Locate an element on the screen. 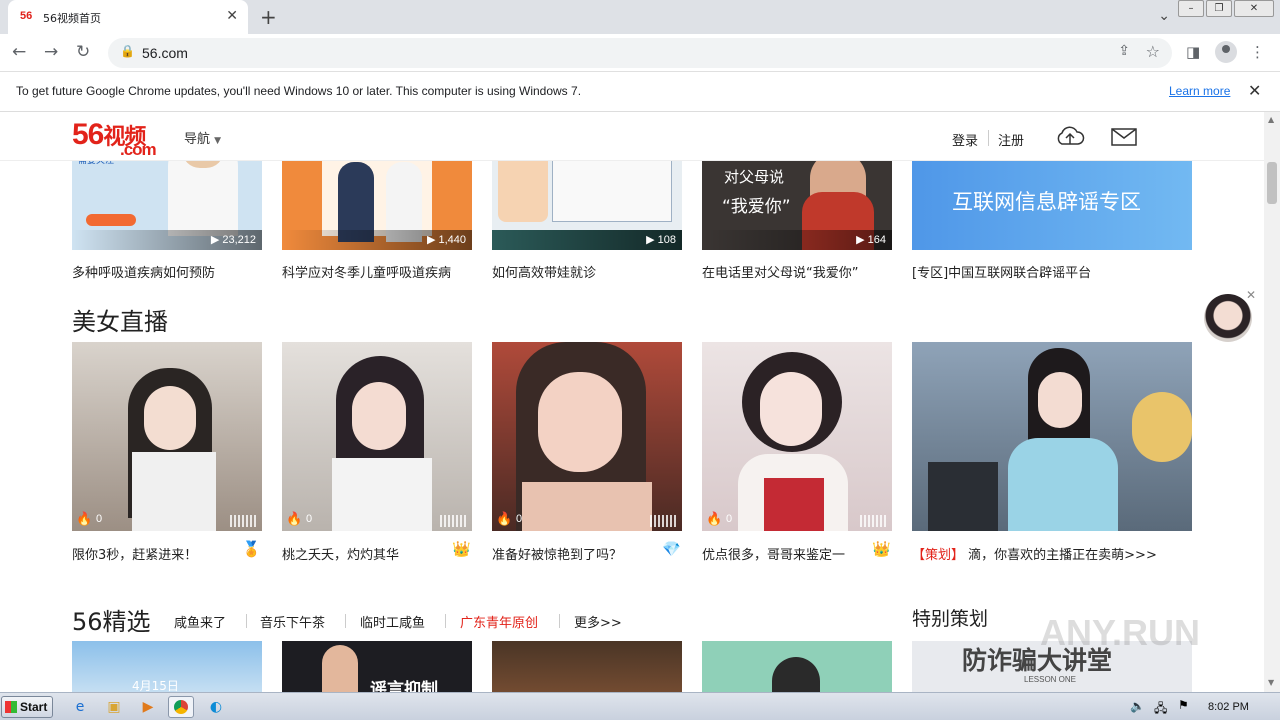 This screenshot has width=1280, height=721. menu-kebab-icon: ⋮ is located at coordinates (1257, 52).